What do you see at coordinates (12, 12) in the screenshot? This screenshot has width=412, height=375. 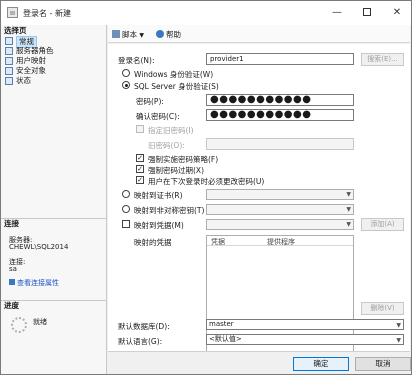 I see `app-icon` at bounding box center [12, 12].